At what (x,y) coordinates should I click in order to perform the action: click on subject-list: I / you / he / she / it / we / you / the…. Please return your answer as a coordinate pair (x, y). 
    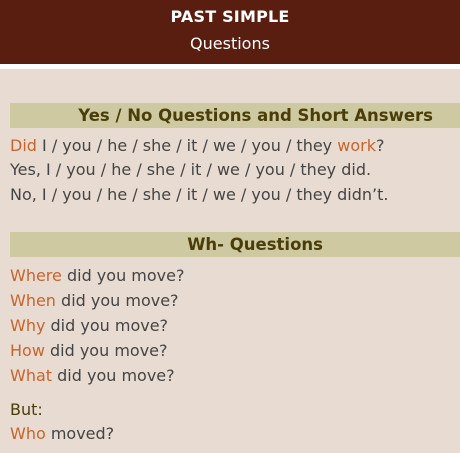
    Looking at the image, I should click on (187, 145).